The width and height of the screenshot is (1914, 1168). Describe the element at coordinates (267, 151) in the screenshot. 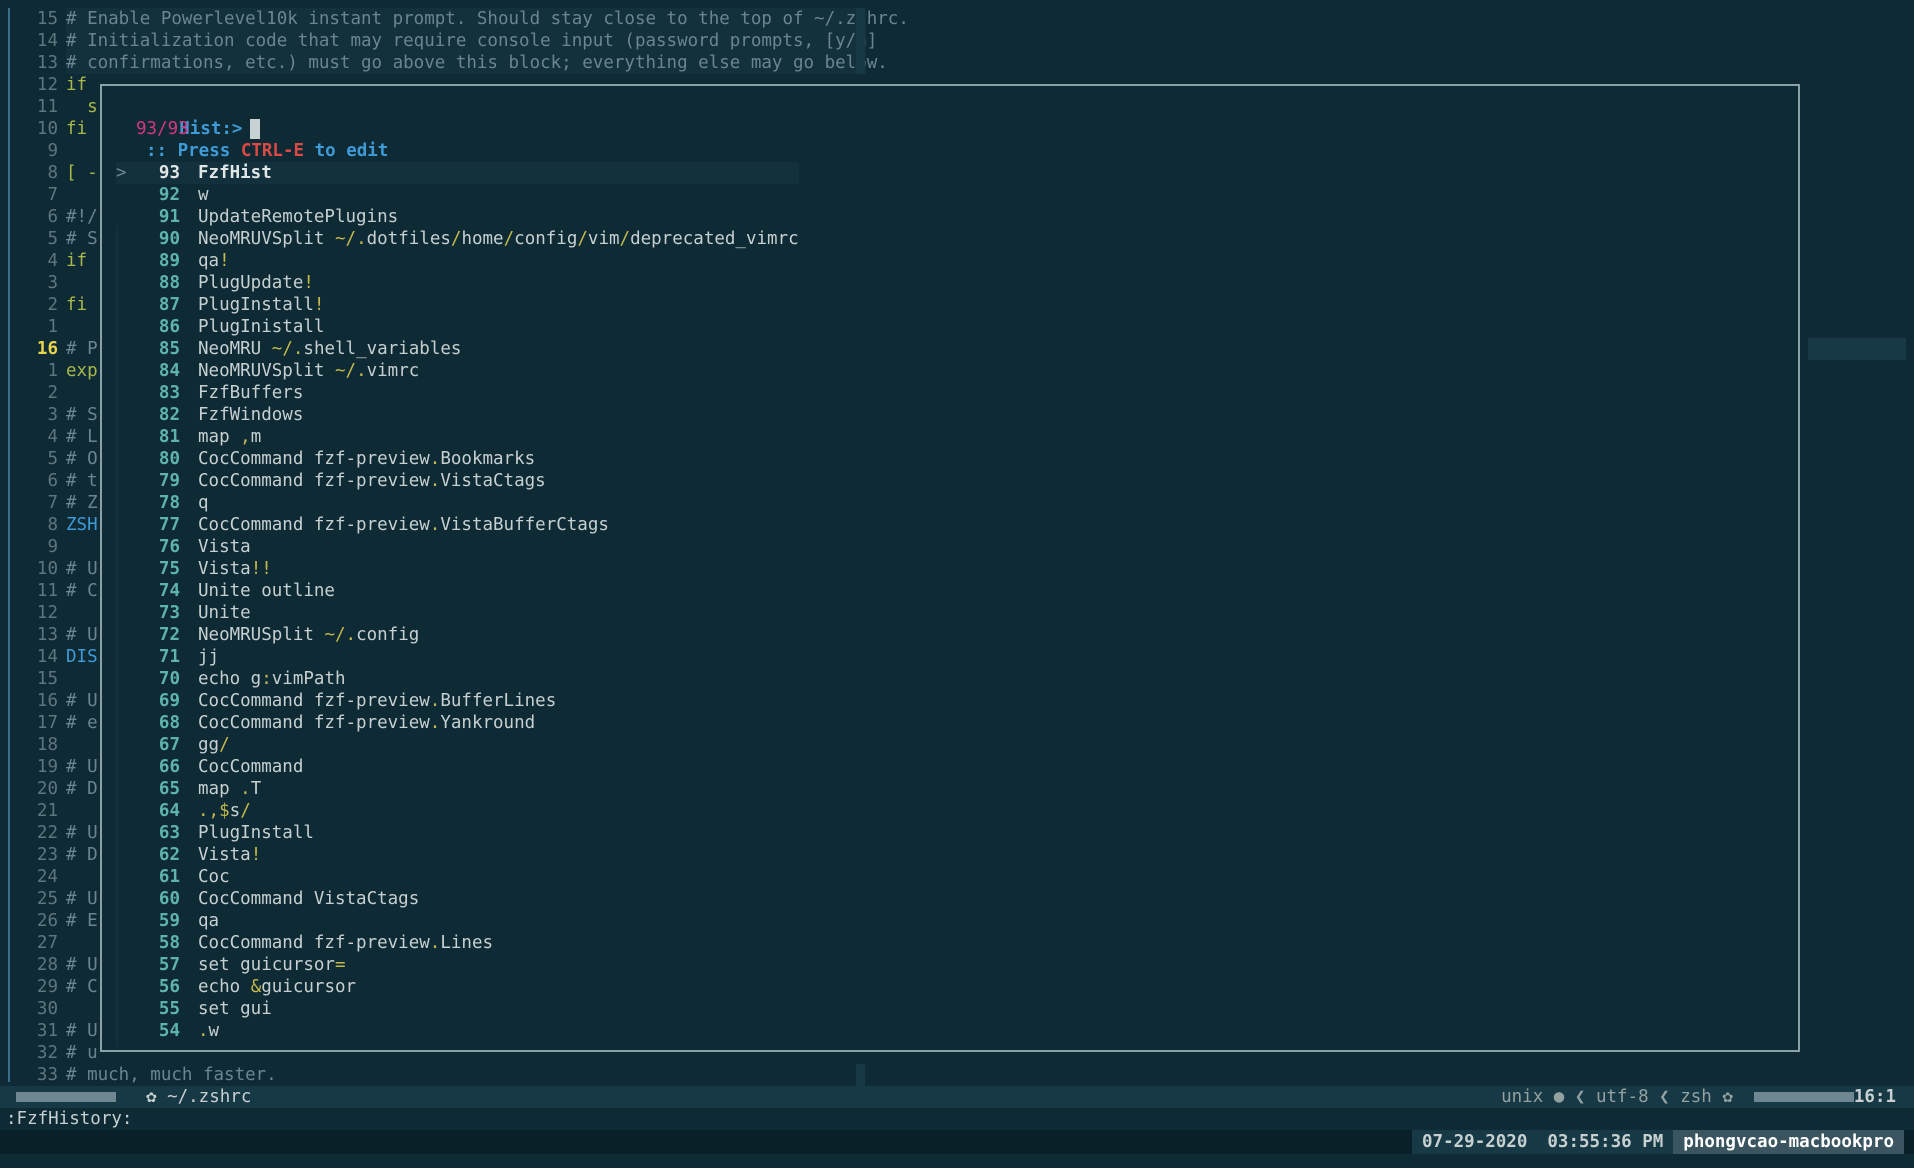

I see `edit-hint: :: Press CTRL-E to edit` at that location.